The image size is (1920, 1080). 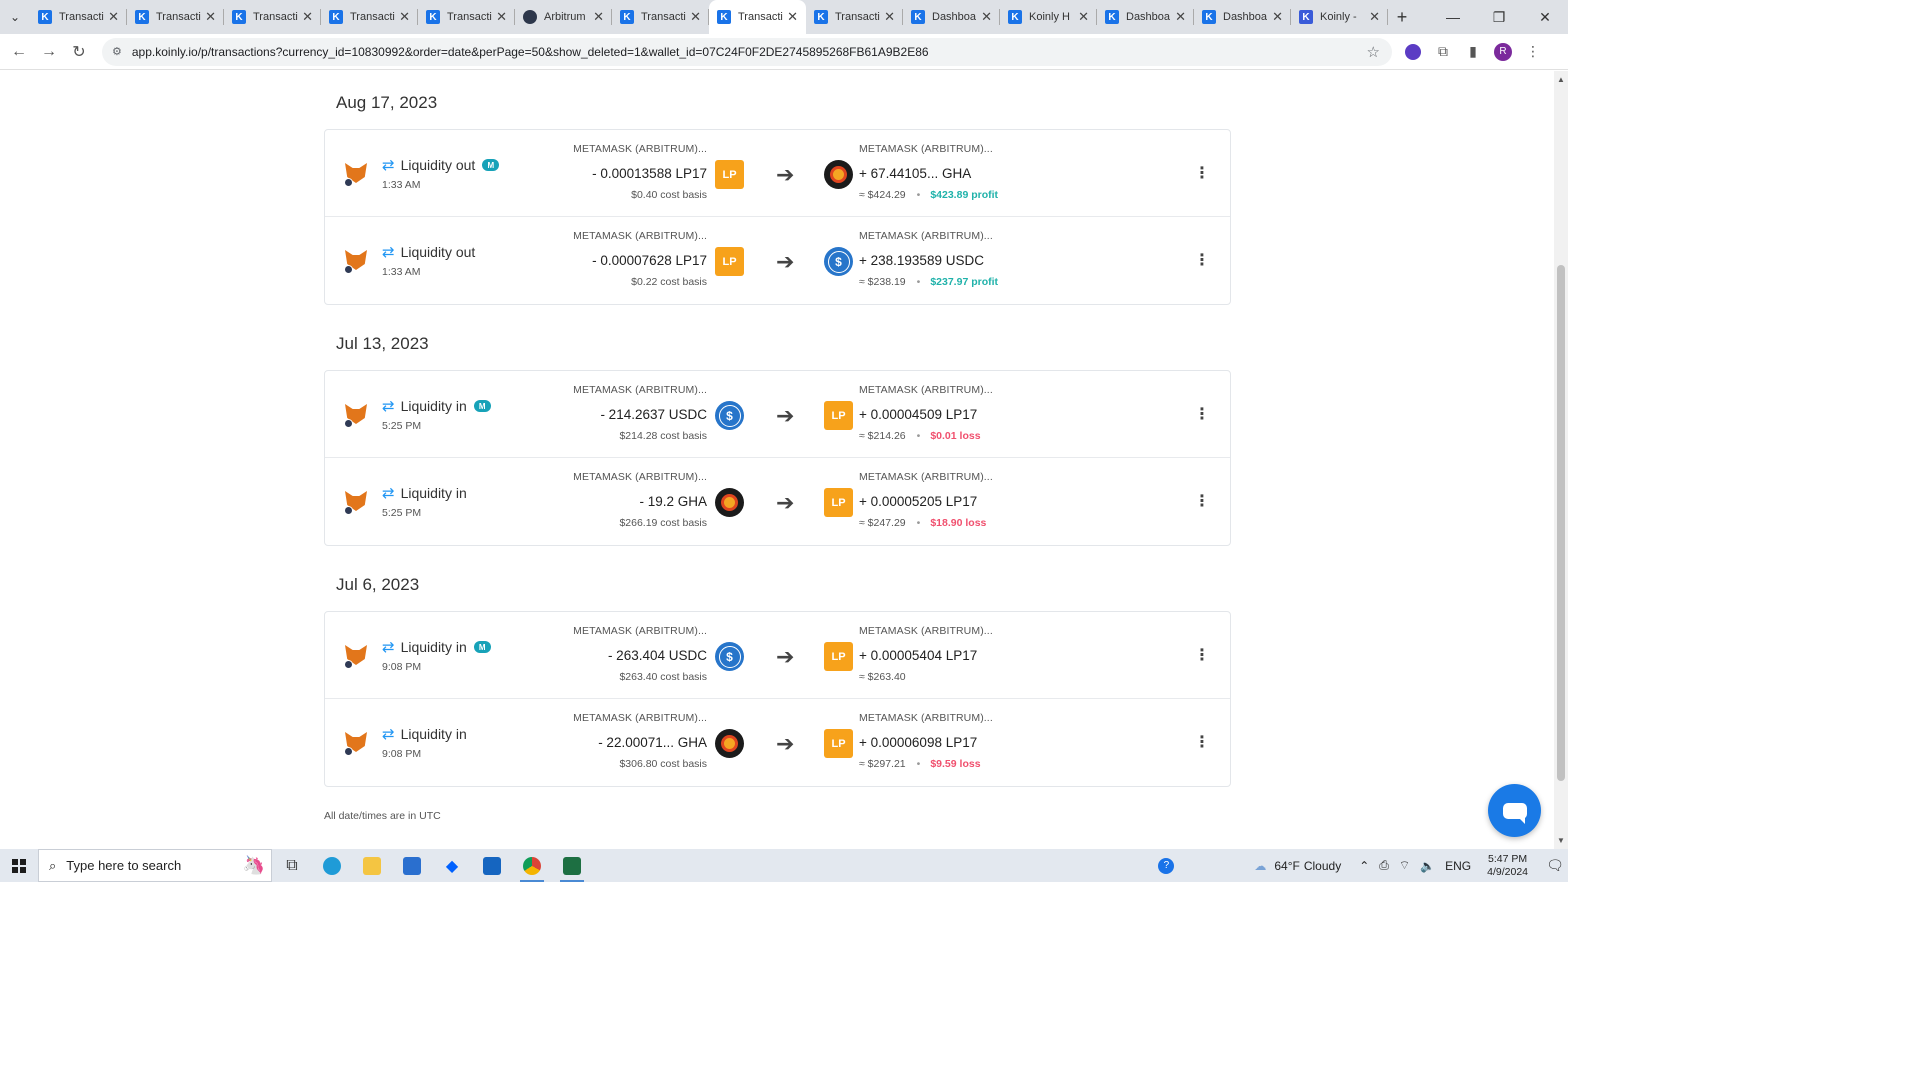 What do you see at coordinates (1373, 52) in the screenshot?
I see `bookmark-star-icon: ☆` at bounding box center [1373, 52].